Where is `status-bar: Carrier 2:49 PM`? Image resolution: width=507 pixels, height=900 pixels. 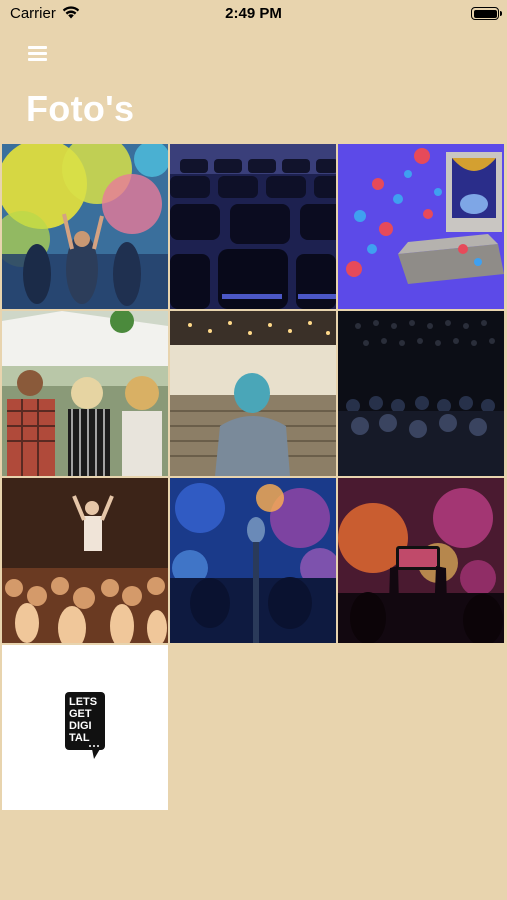
status-bar: Carrier 2:49 PM is located at coordinates (253, 15).